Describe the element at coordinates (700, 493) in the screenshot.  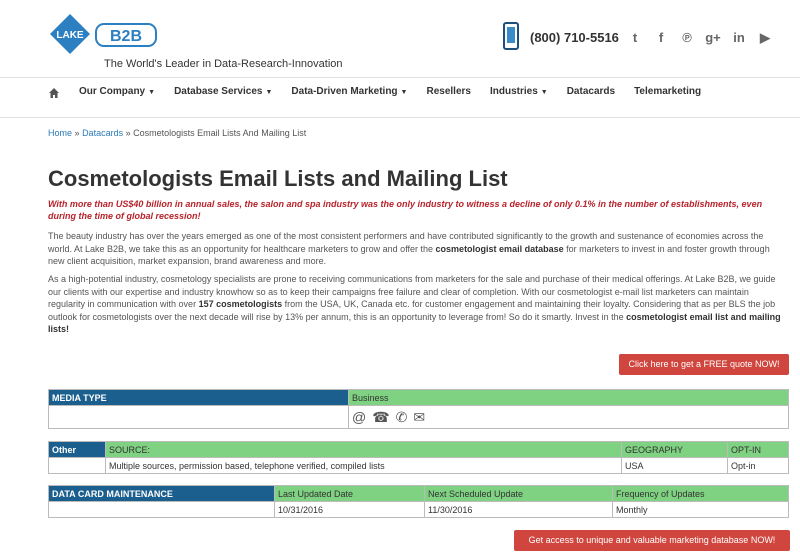
I see `frequency-header: Frequency of Updates` at that location.